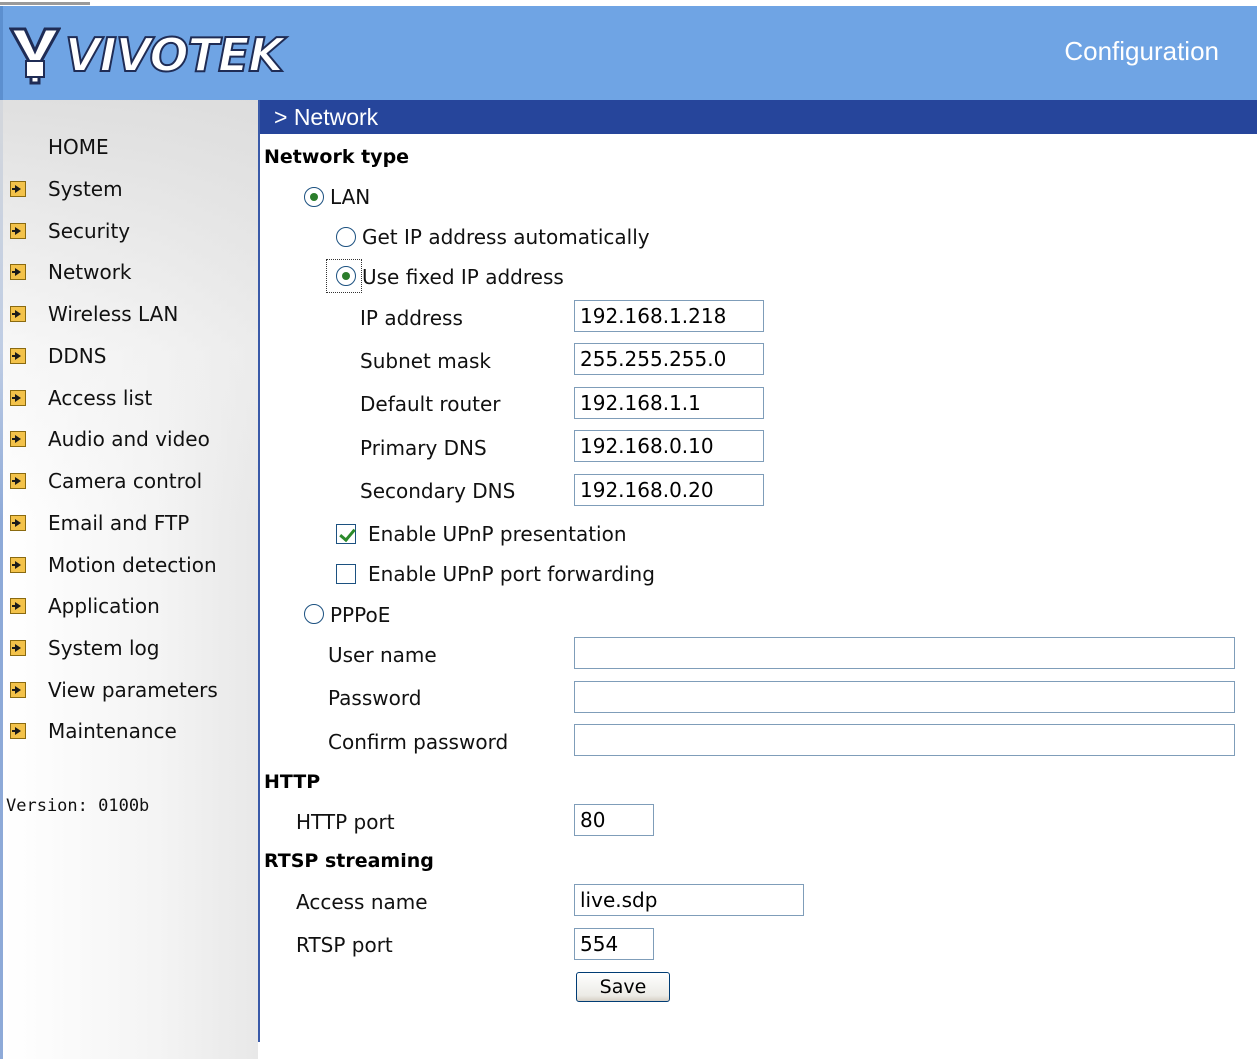  I want to click on sidebar-item-label: Application, so click(104, 606).